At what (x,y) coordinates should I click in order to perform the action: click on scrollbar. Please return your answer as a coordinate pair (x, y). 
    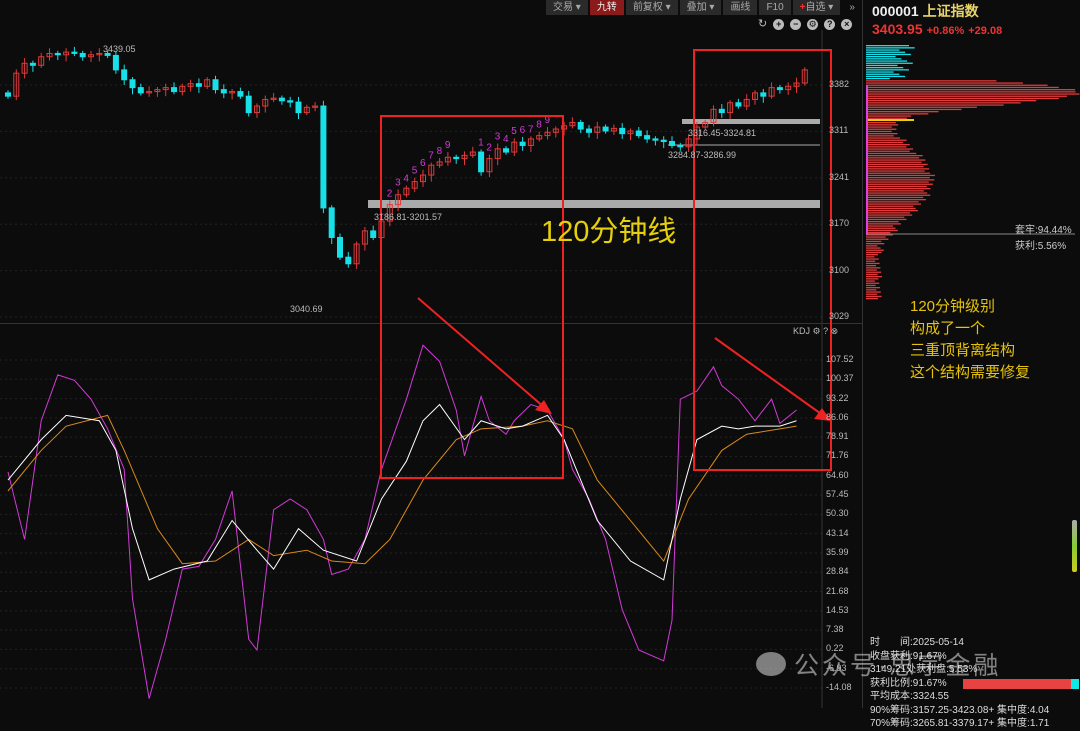
    Looking at the image, I should click on (1074, 546).